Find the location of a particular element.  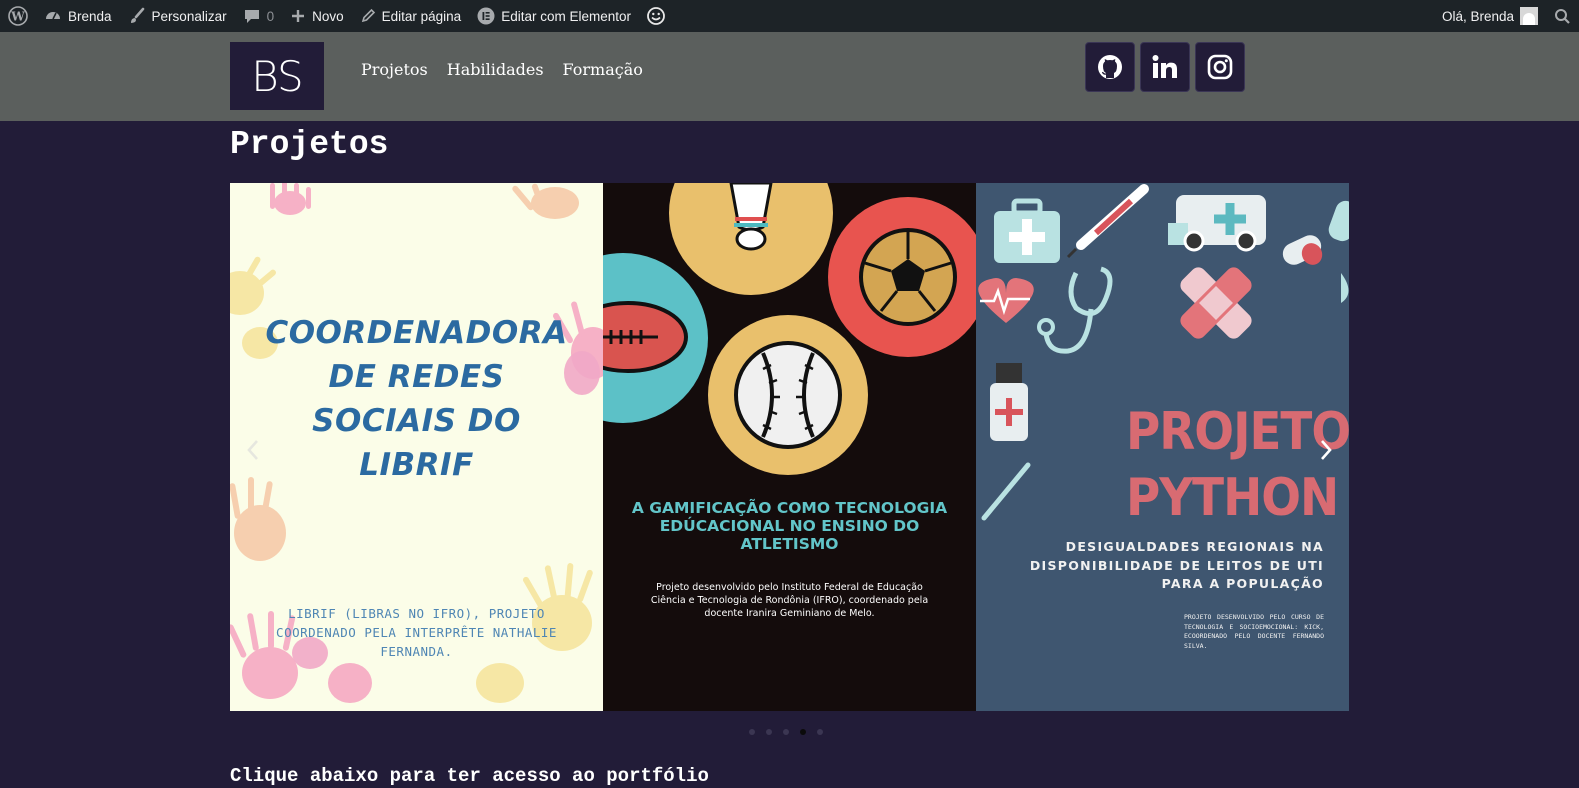

carousel-prev-button is located at coordinates (253, 450).